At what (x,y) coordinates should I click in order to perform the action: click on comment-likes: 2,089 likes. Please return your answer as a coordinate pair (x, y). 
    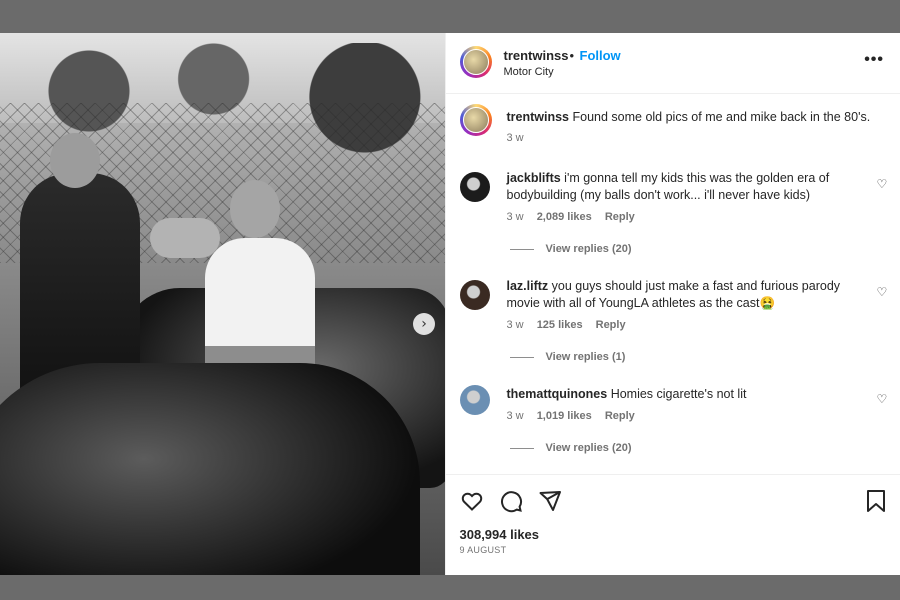
    Looking at the image, I should click on (564, 217).